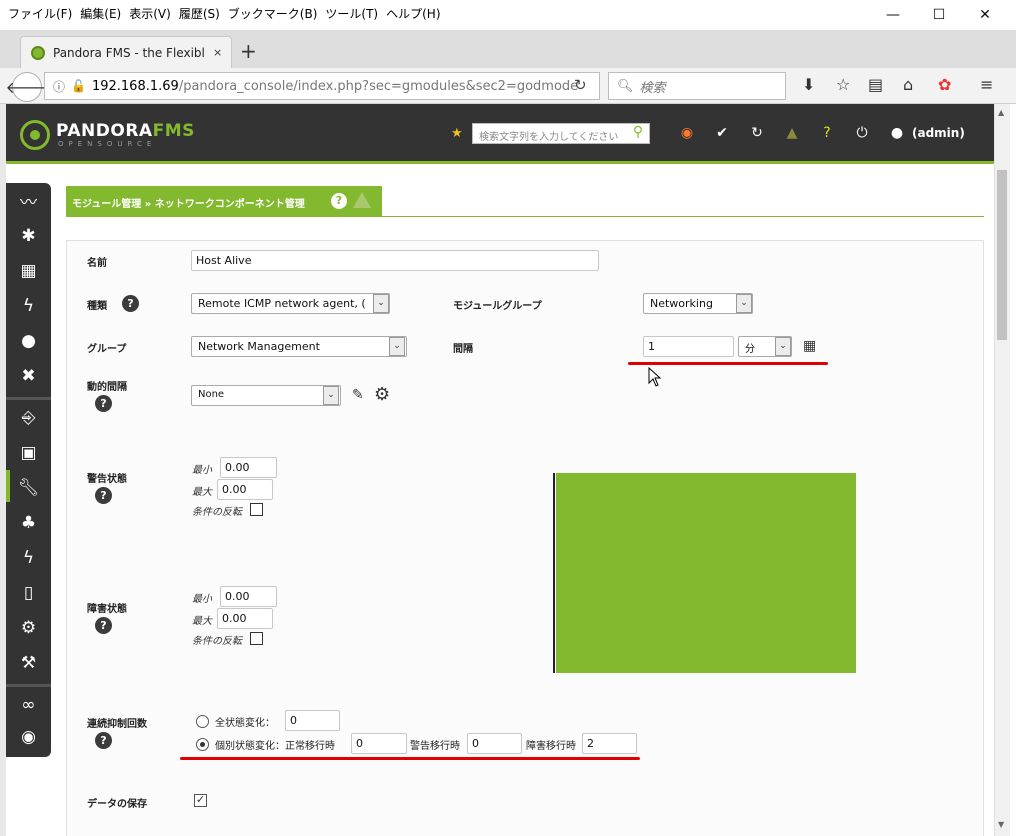 Image resolution: width=1016 pixels, height=836 pixels. What do you see at coordinates (256, 638) in the screenshot?
I see `critical-invert-checkbox` at bounding box center [256, 638].